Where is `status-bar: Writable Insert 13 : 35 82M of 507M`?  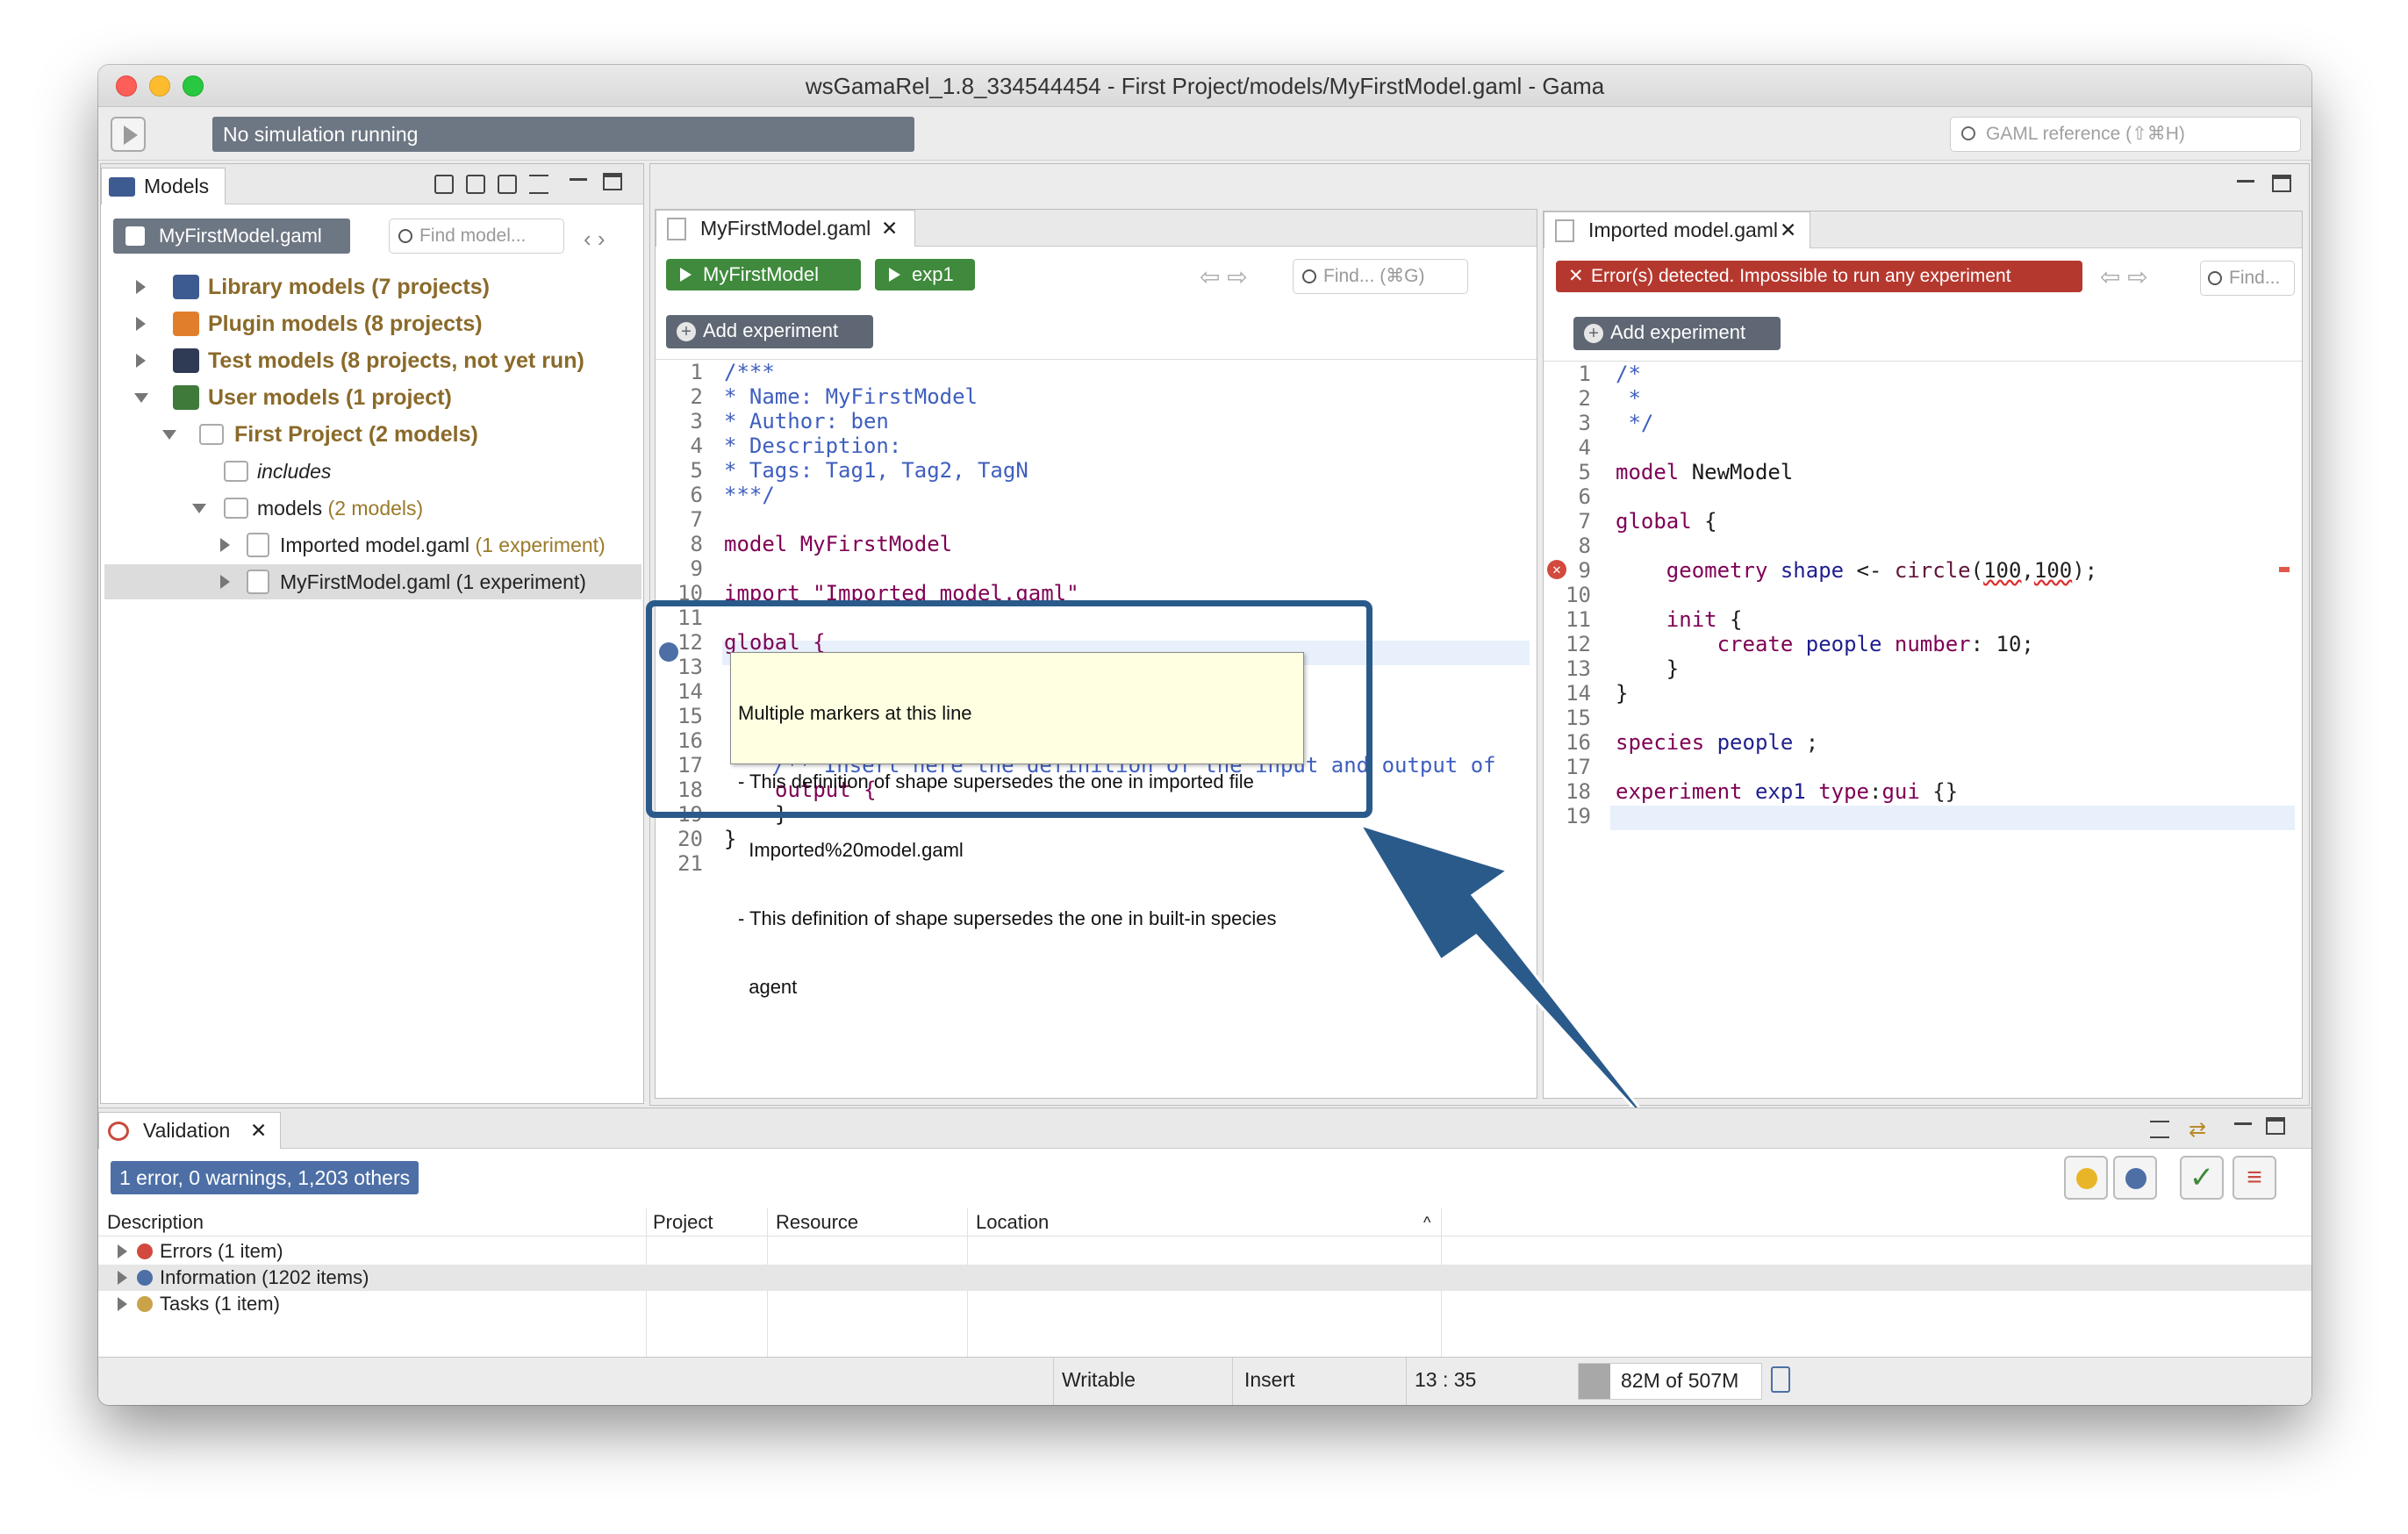 status-bar: Writable Insert 13 : 35 82M of 507M is located at coordinates (1204, 1381).